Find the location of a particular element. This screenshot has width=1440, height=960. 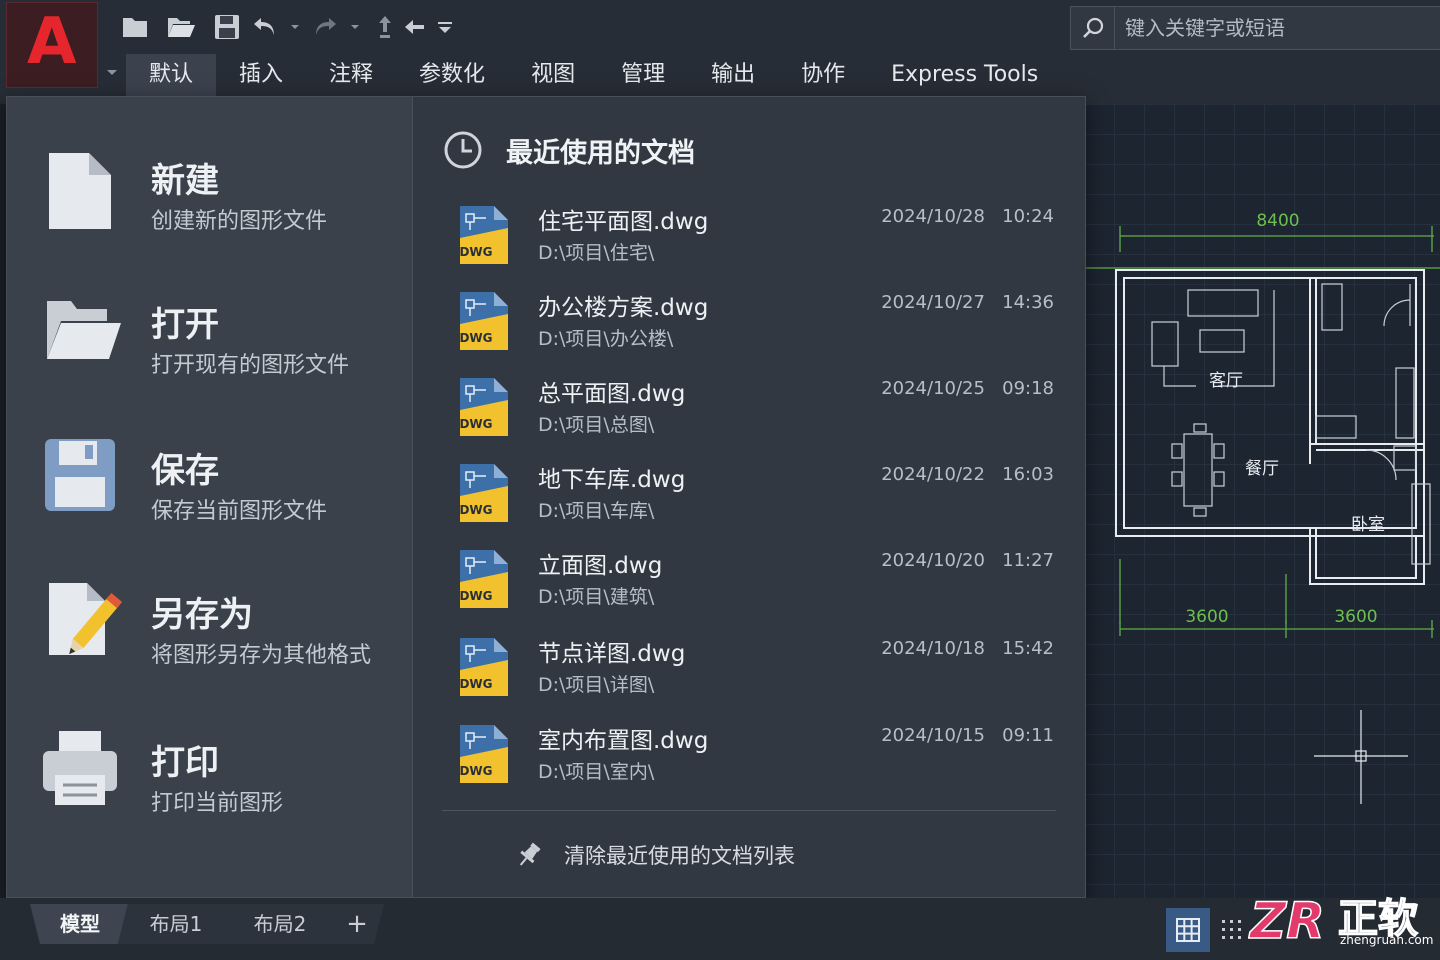

clock-icon is located at coordinates (463, 150).